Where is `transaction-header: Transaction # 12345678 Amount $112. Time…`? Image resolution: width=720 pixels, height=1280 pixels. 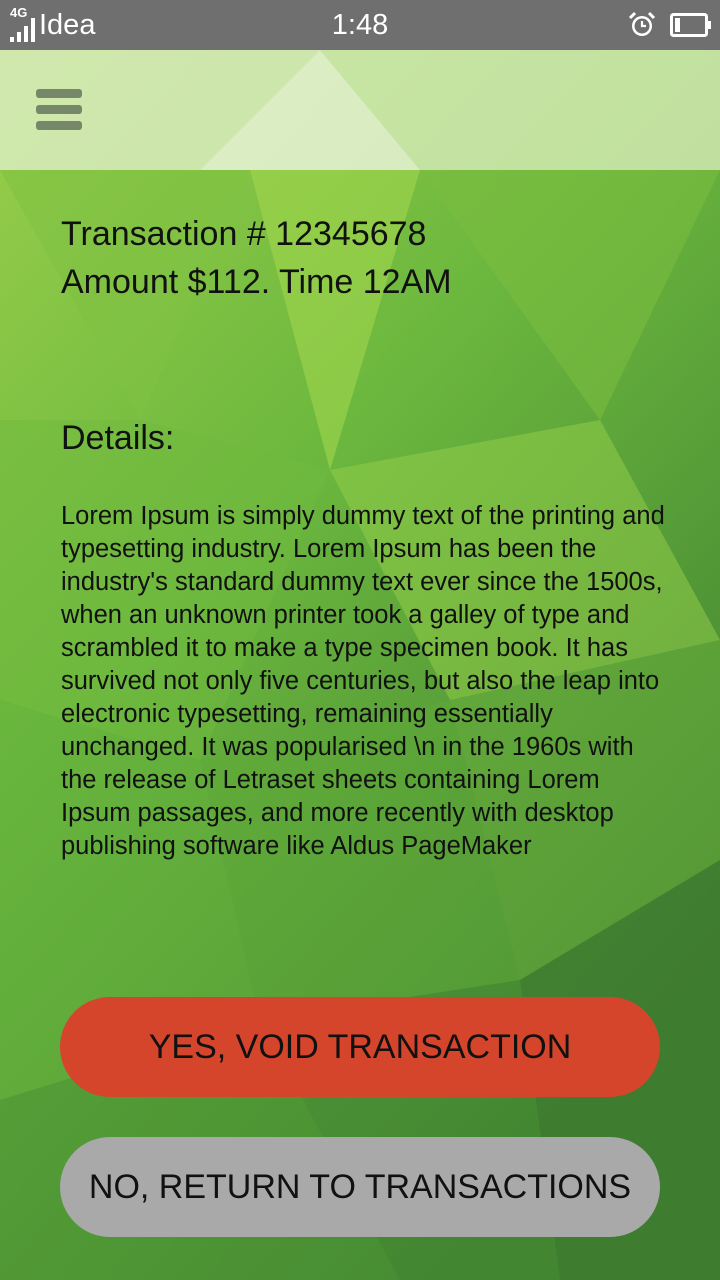 transaction-header: Transaction # 12345678 Amount $112. Time… is located at coordinates (366, 258).